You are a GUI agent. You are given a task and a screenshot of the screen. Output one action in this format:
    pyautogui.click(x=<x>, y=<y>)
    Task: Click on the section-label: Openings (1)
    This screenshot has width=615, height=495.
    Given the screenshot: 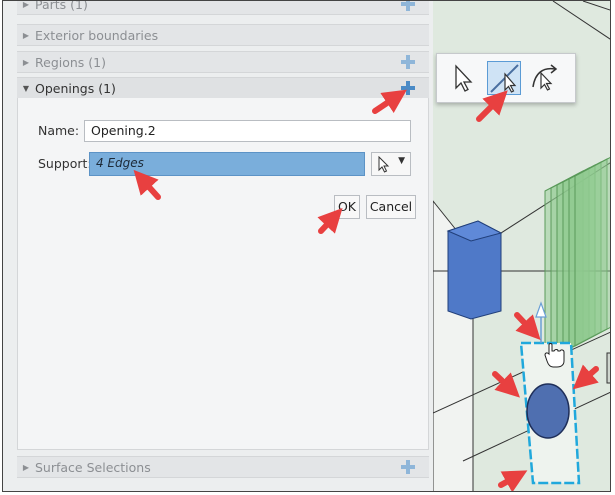 What is the action you would take?
    pyautogui.click(x=75, y=88)
    